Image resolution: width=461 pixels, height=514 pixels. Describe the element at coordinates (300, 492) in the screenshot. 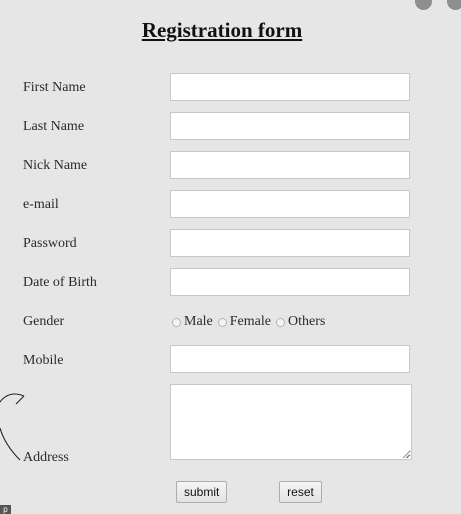

I see `reset-button: reset` at that location.